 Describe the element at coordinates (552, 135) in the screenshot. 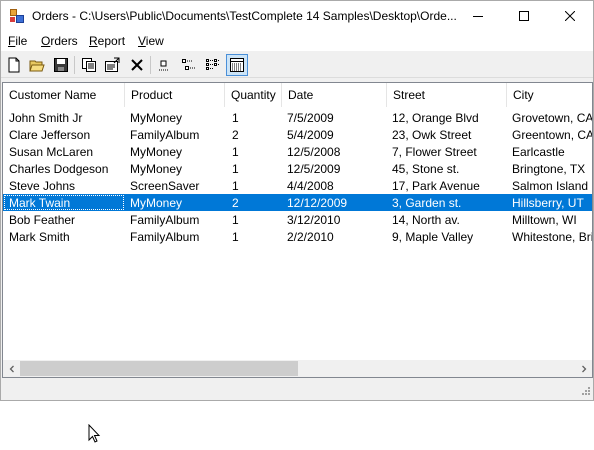

I see `cell-city: Greentown, CA` at that location.